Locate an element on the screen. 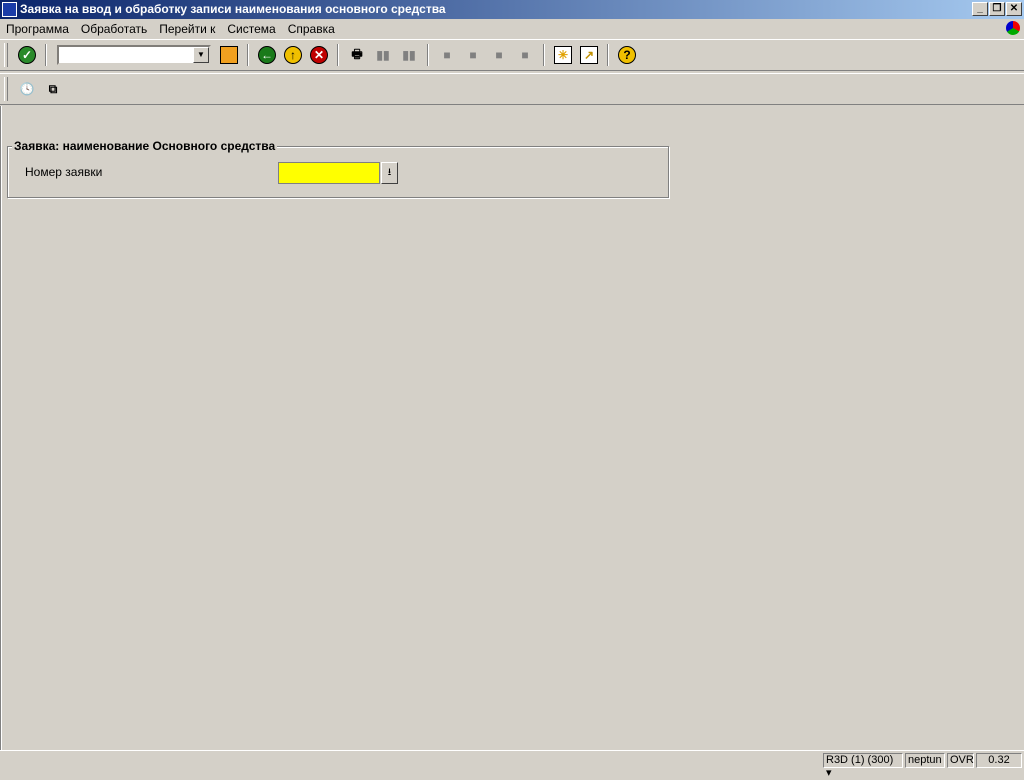 The height and width of the screenshot is (780, 1024). menu-program: Программа is located at coordinates (37, 29).